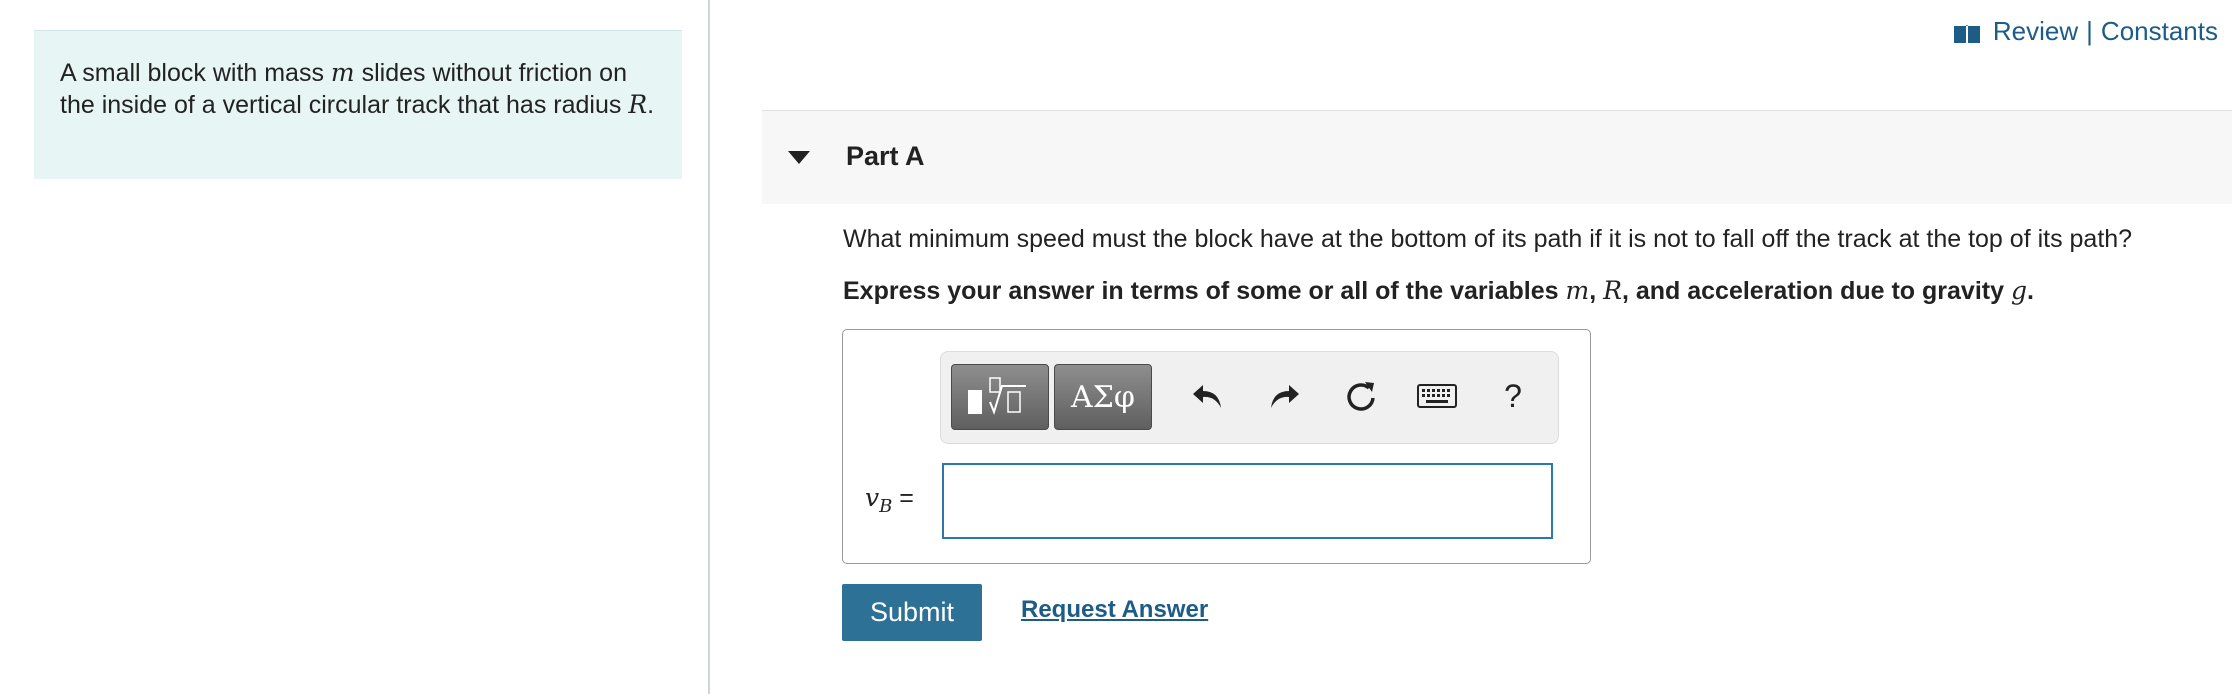 The width and height of the screenshot is (2232, 694). I want to click on equals-sign: =, so click(903, 498).